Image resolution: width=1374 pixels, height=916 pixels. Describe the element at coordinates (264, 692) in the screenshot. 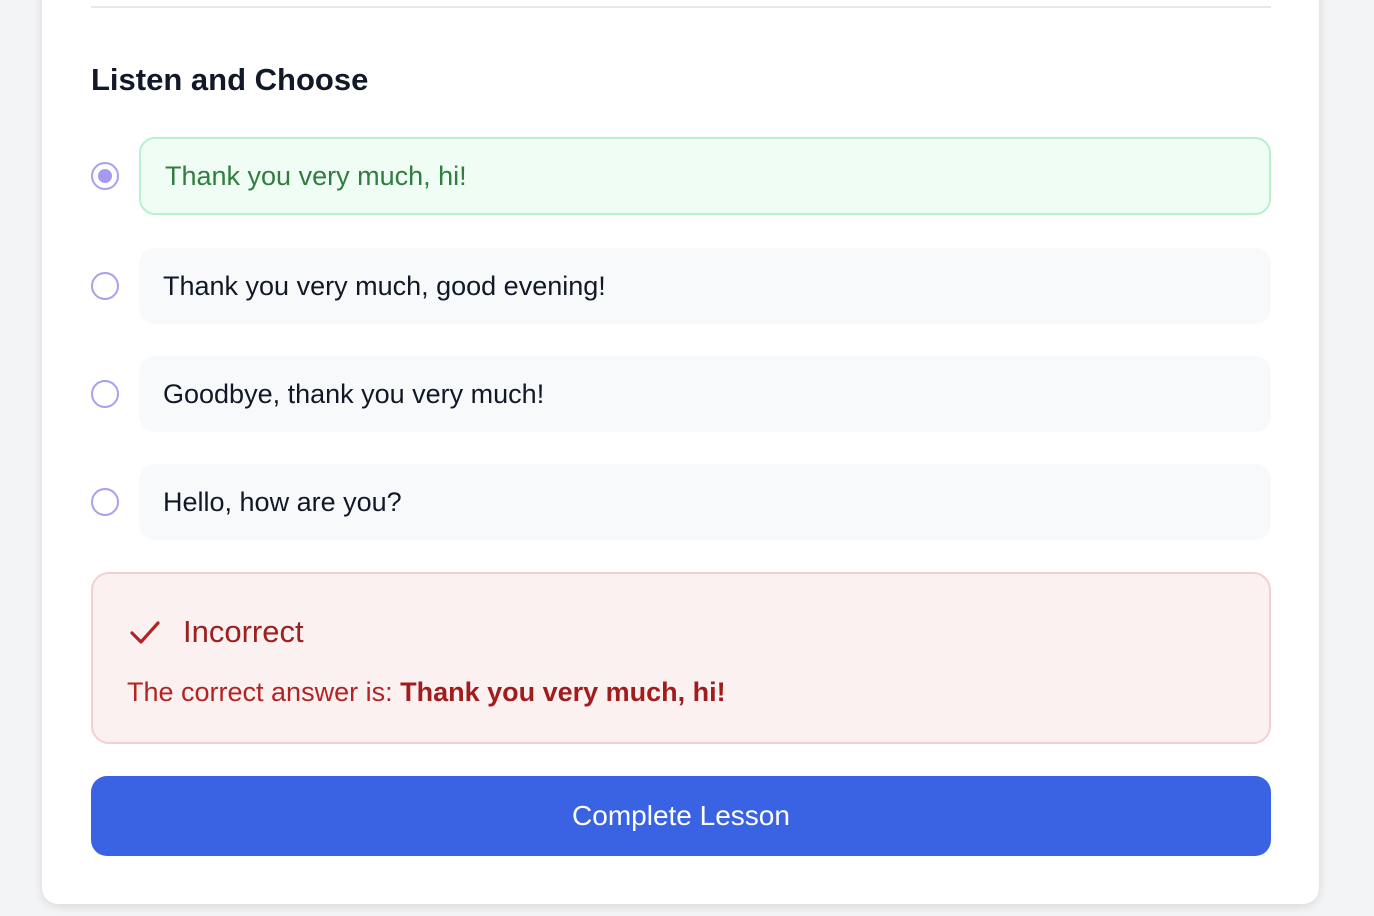

I see `feedback-prefix: The correct answer is:` at that location.